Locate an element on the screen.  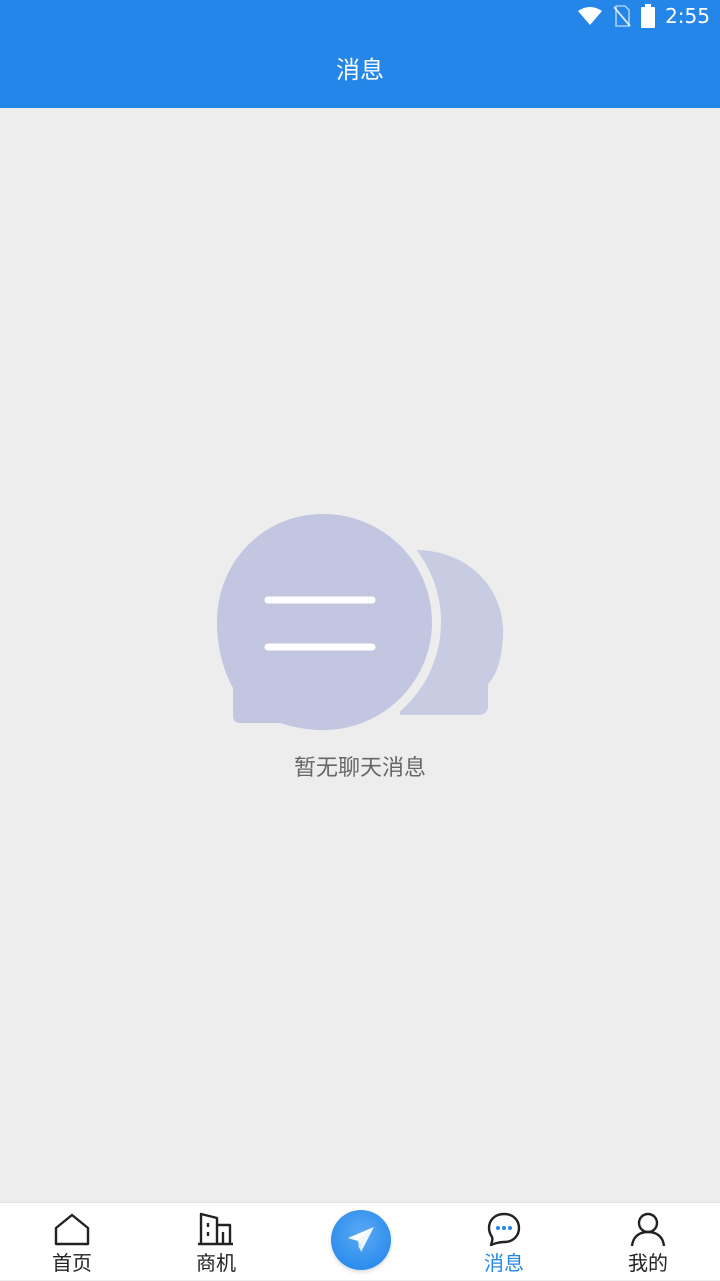
status-bar: 2:55 is located at coordinates (360, 16).